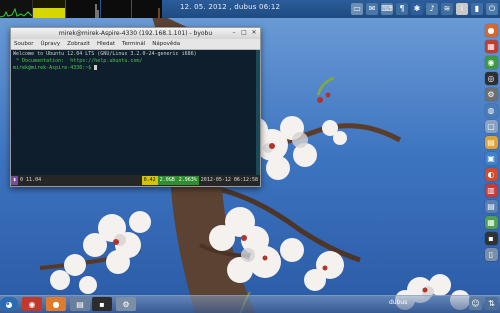 This screenshot has width=500, height=313. What do you see at coordinates (491, 46) in the screenshot?
I see `app-launcher-icon: ▦` at bounding box center [491, 46].